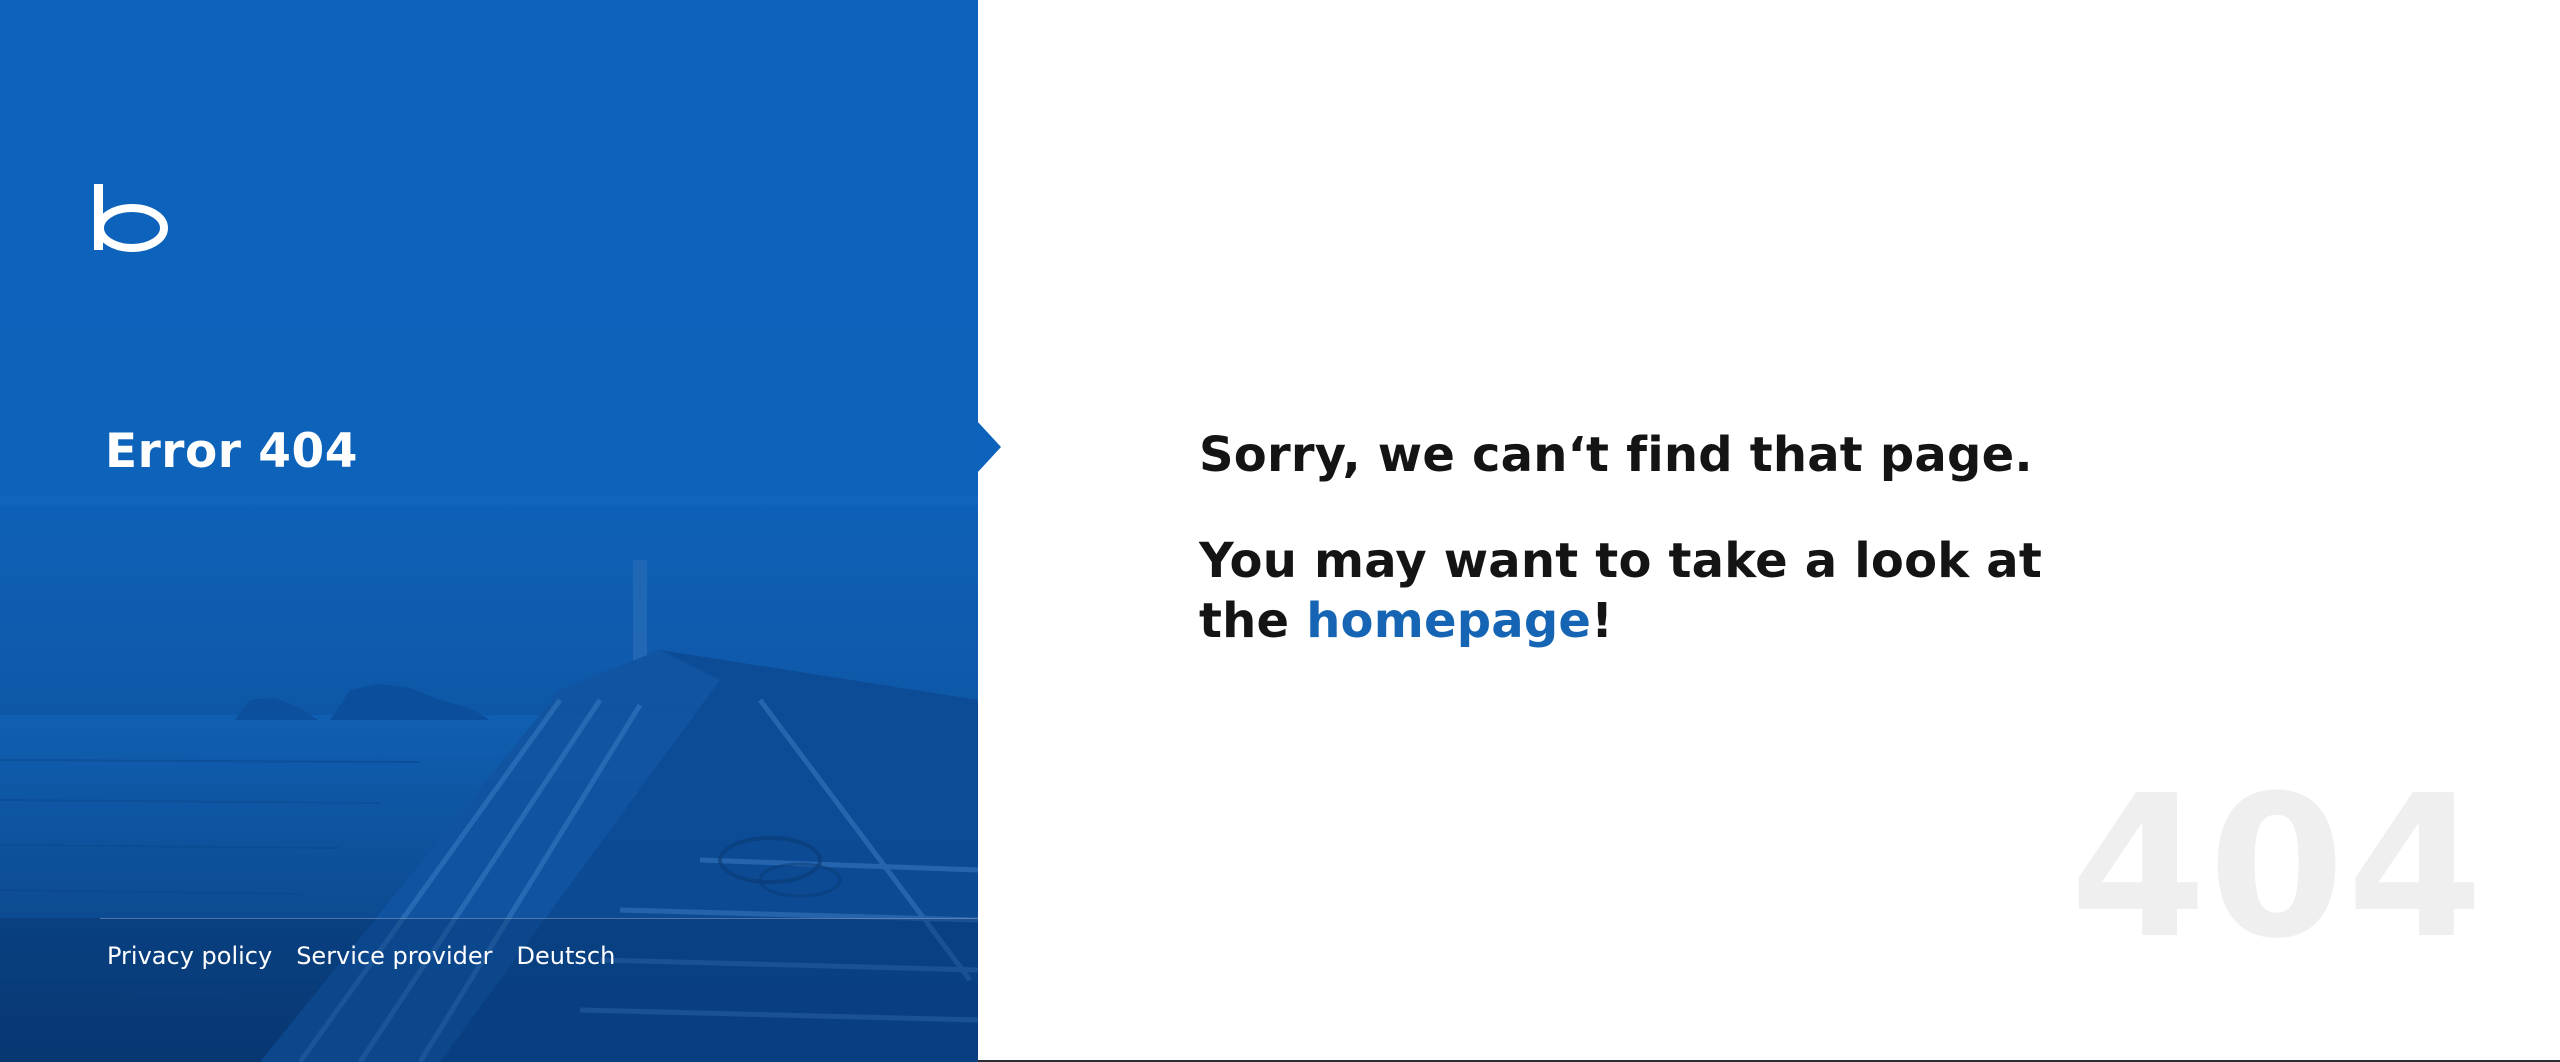 The image size is (2560, 1062). I want to click on b-logo-icon, so click(131, 218).